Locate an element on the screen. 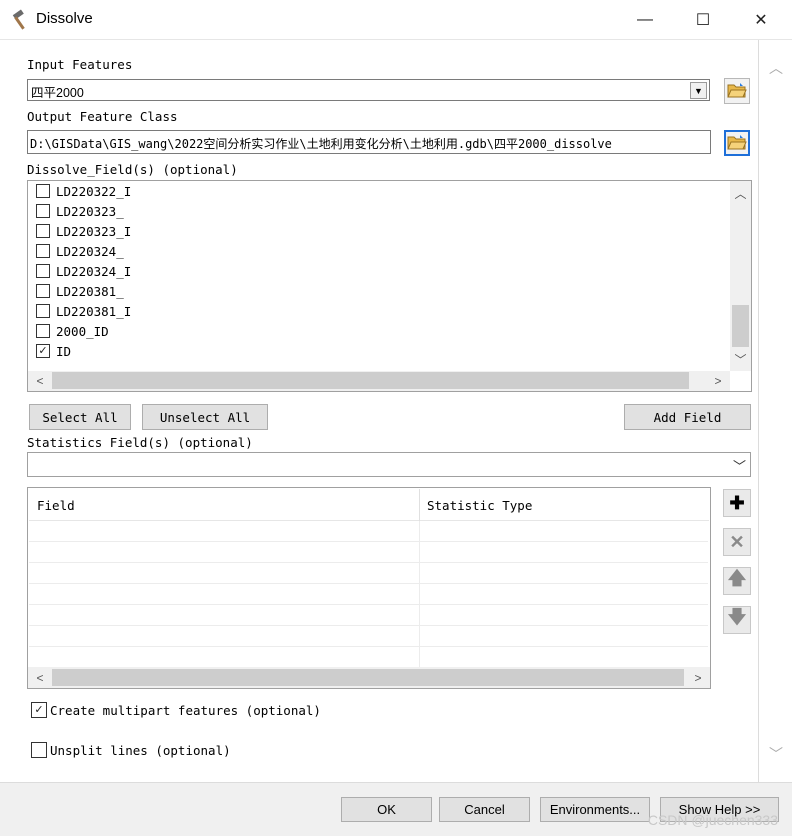 The height and width of the screenshot is (836, 792). field-name: LD220324_I is located at coordinates (94, 271).